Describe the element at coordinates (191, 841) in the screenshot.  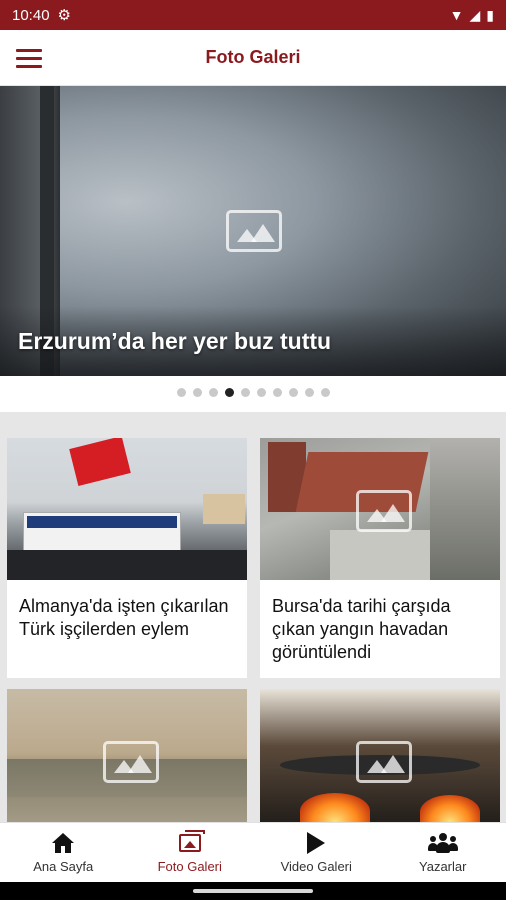
I see `photo-gallery-icon` at that location.